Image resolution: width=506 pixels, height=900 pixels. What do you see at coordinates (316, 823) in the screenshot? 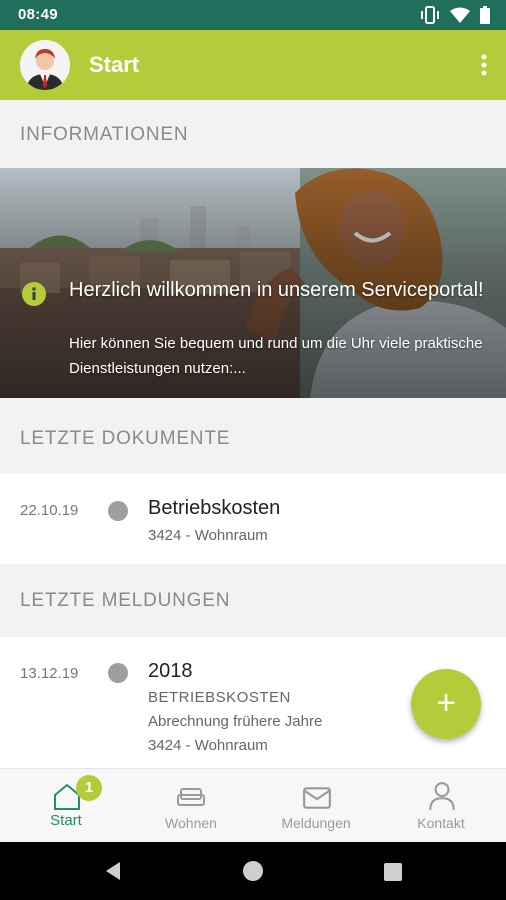
I see `nav-label: Meldungen` at bounding box center [316, 823].